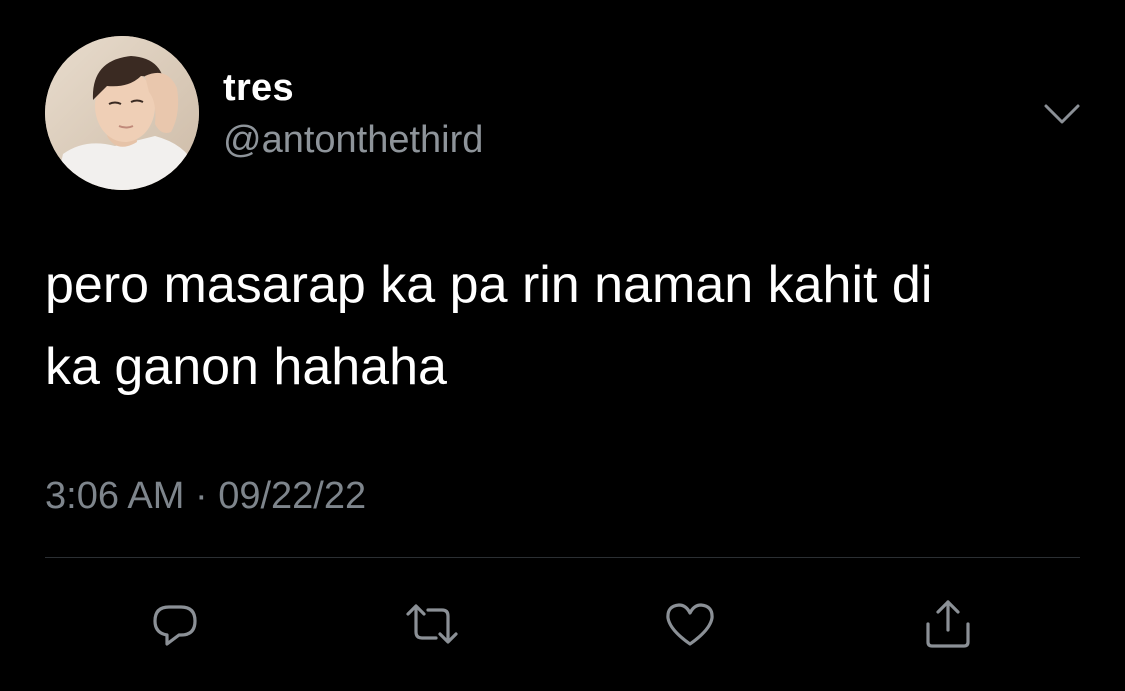  I want to click on retweet-button, so click(432, 624).